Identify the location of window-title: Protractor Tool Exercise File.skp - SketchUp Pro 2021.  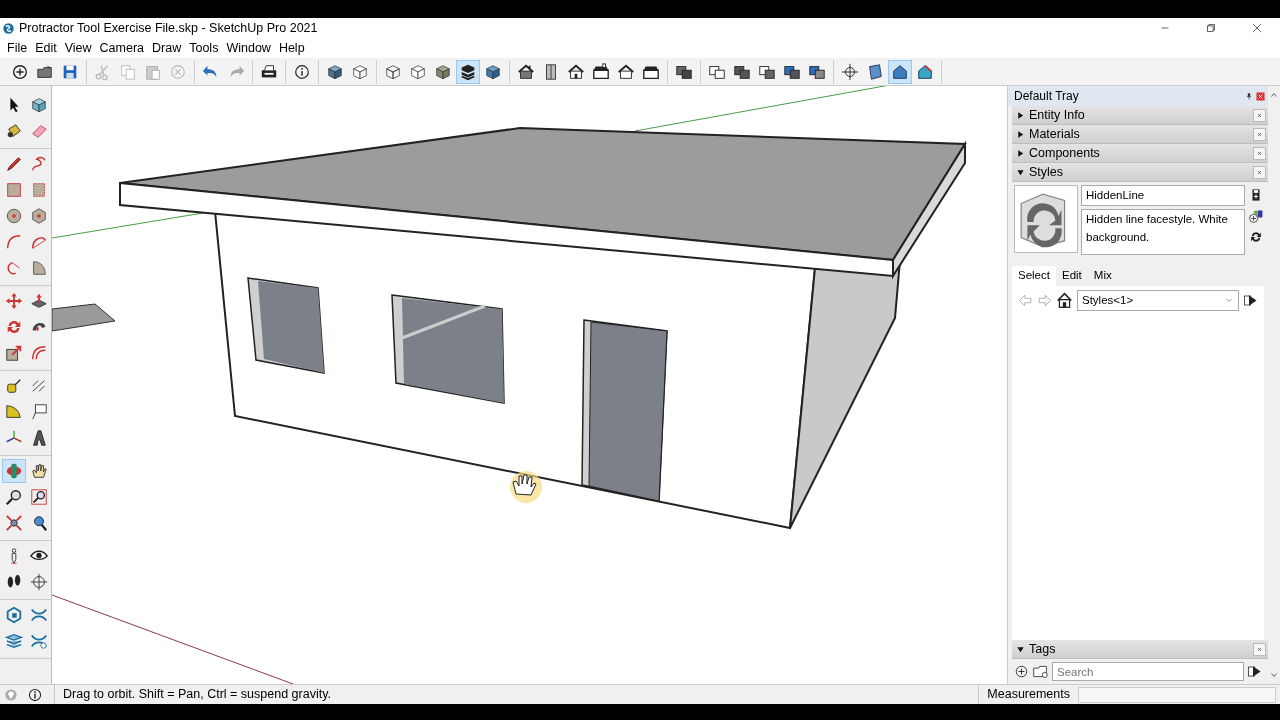
(169, 28).